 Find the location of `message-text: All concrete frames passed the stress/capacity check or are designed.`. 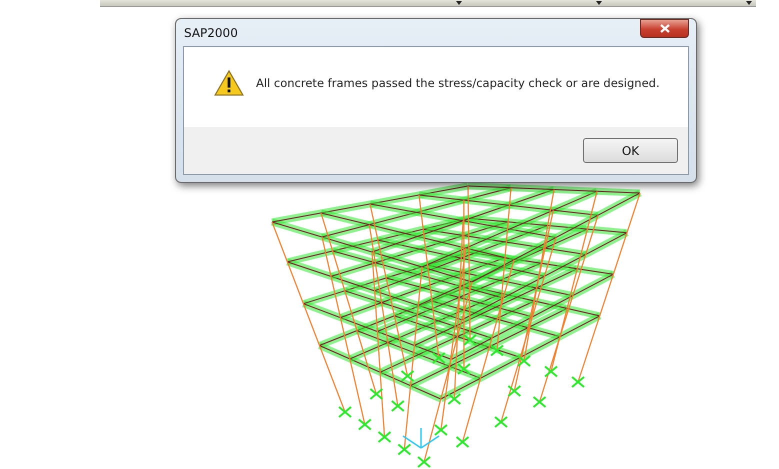

message-text: All concrete frames passed the stress/capacity check or are designed. is located at coordinates (458, 83).